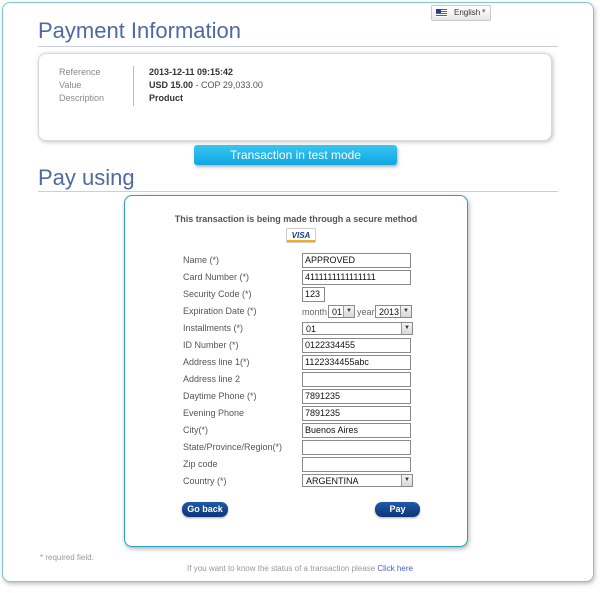 The width and height of the screenshot is (600, 593). I want to click on security-code-field: 123, so click(313, 294).